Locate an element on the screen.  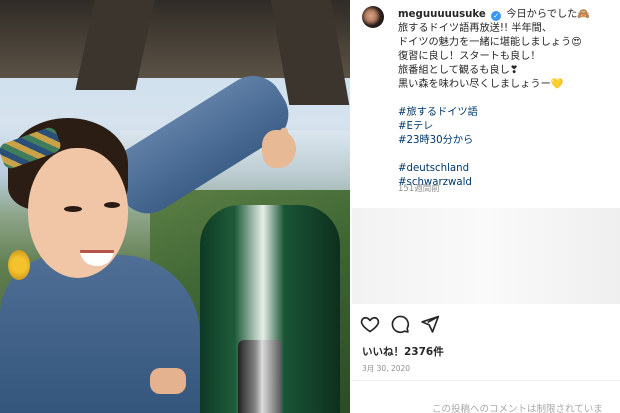
photo-person-other-hand is located at coordinates (168, 381).